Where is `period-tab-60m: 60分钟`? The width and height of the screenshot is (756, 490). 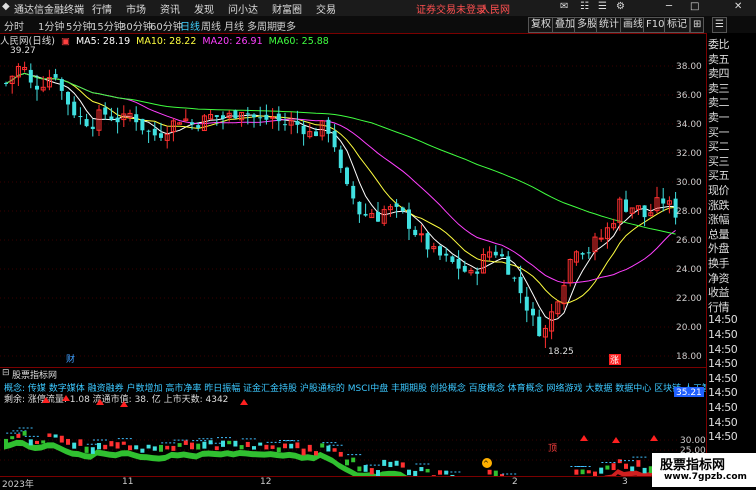
period-tab-60m: 60分钟 is located at coordinates (166, 25).